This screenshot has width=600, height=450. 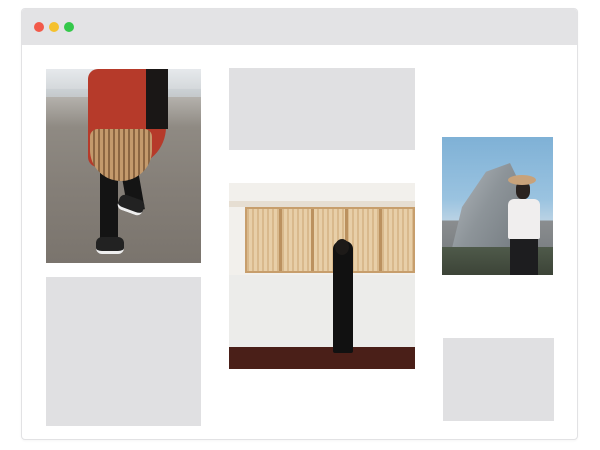 What do you see at coordinates (522, 180) in the screenshot?
I see `photo-hat` at bounding box center [522, 180].